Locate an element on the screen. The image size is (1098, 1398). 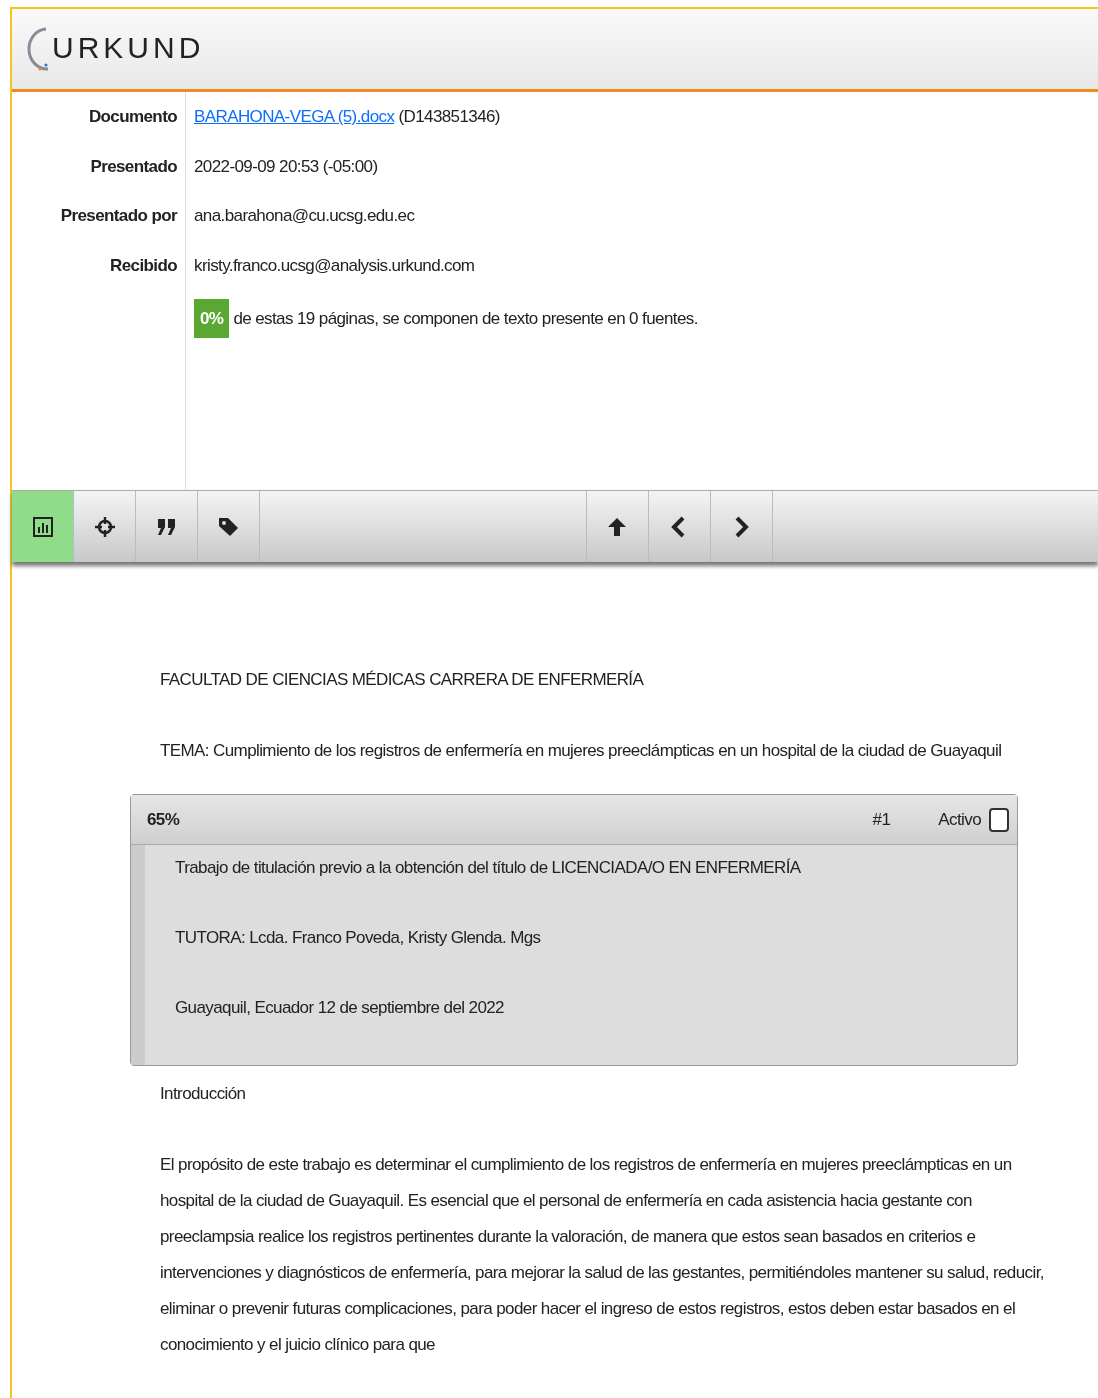
active-label: Activo is located at coordinates (959, 819).